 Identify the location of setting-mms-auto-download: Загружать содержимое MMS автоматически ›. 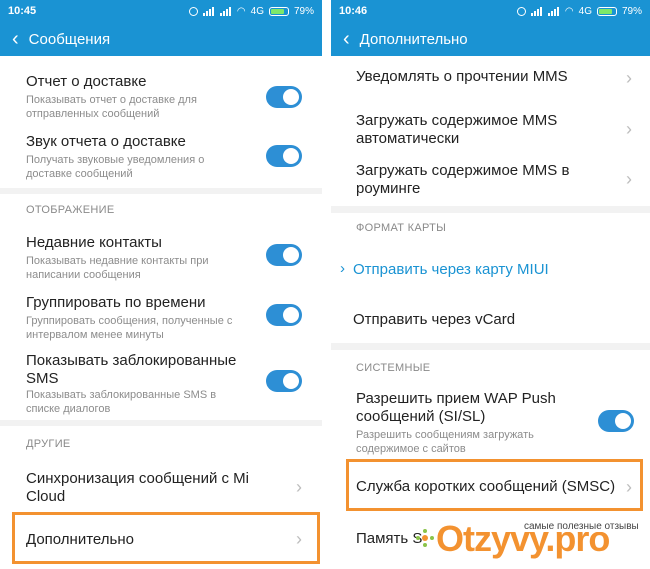
(490, 131).